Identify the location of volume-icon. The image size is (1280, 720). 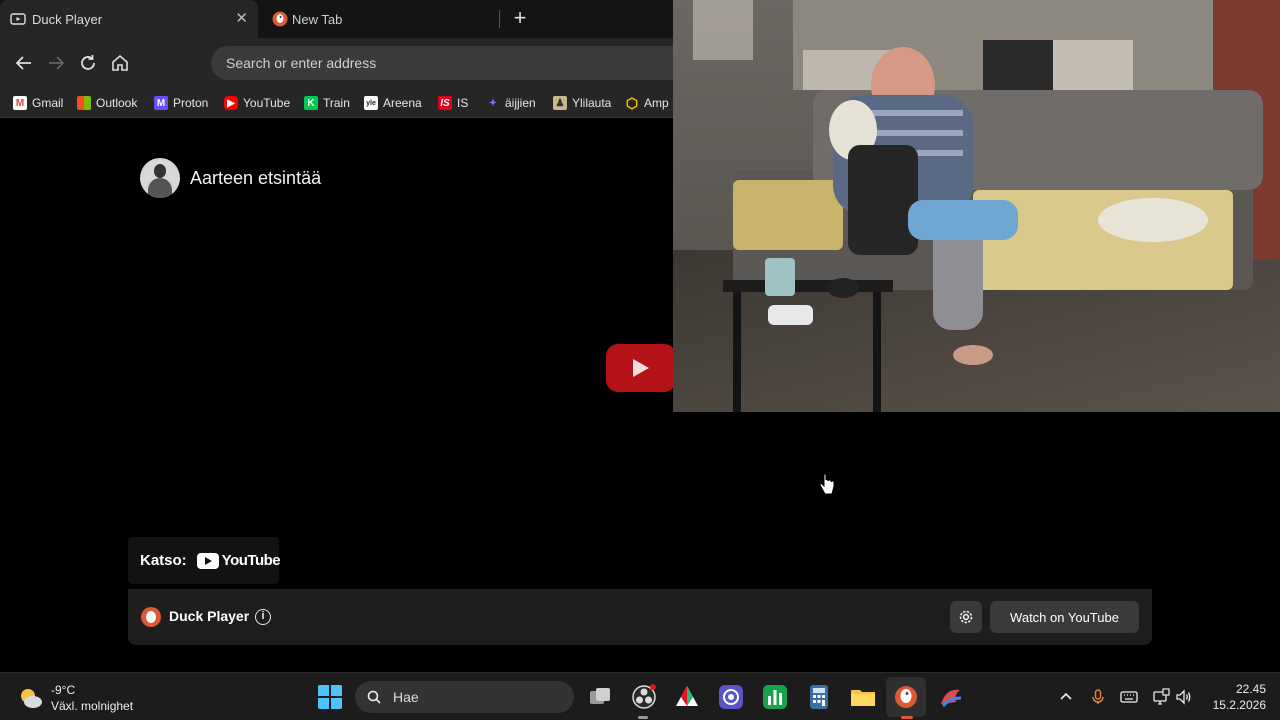
(1184, 697).